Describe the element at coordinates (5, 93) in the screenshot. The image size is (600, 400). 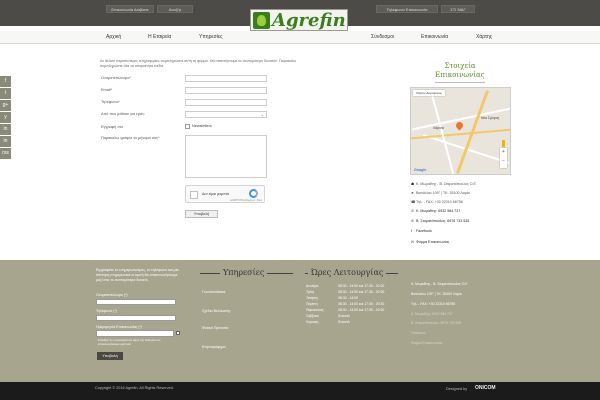
I see `twitter-icon: t` at that location.